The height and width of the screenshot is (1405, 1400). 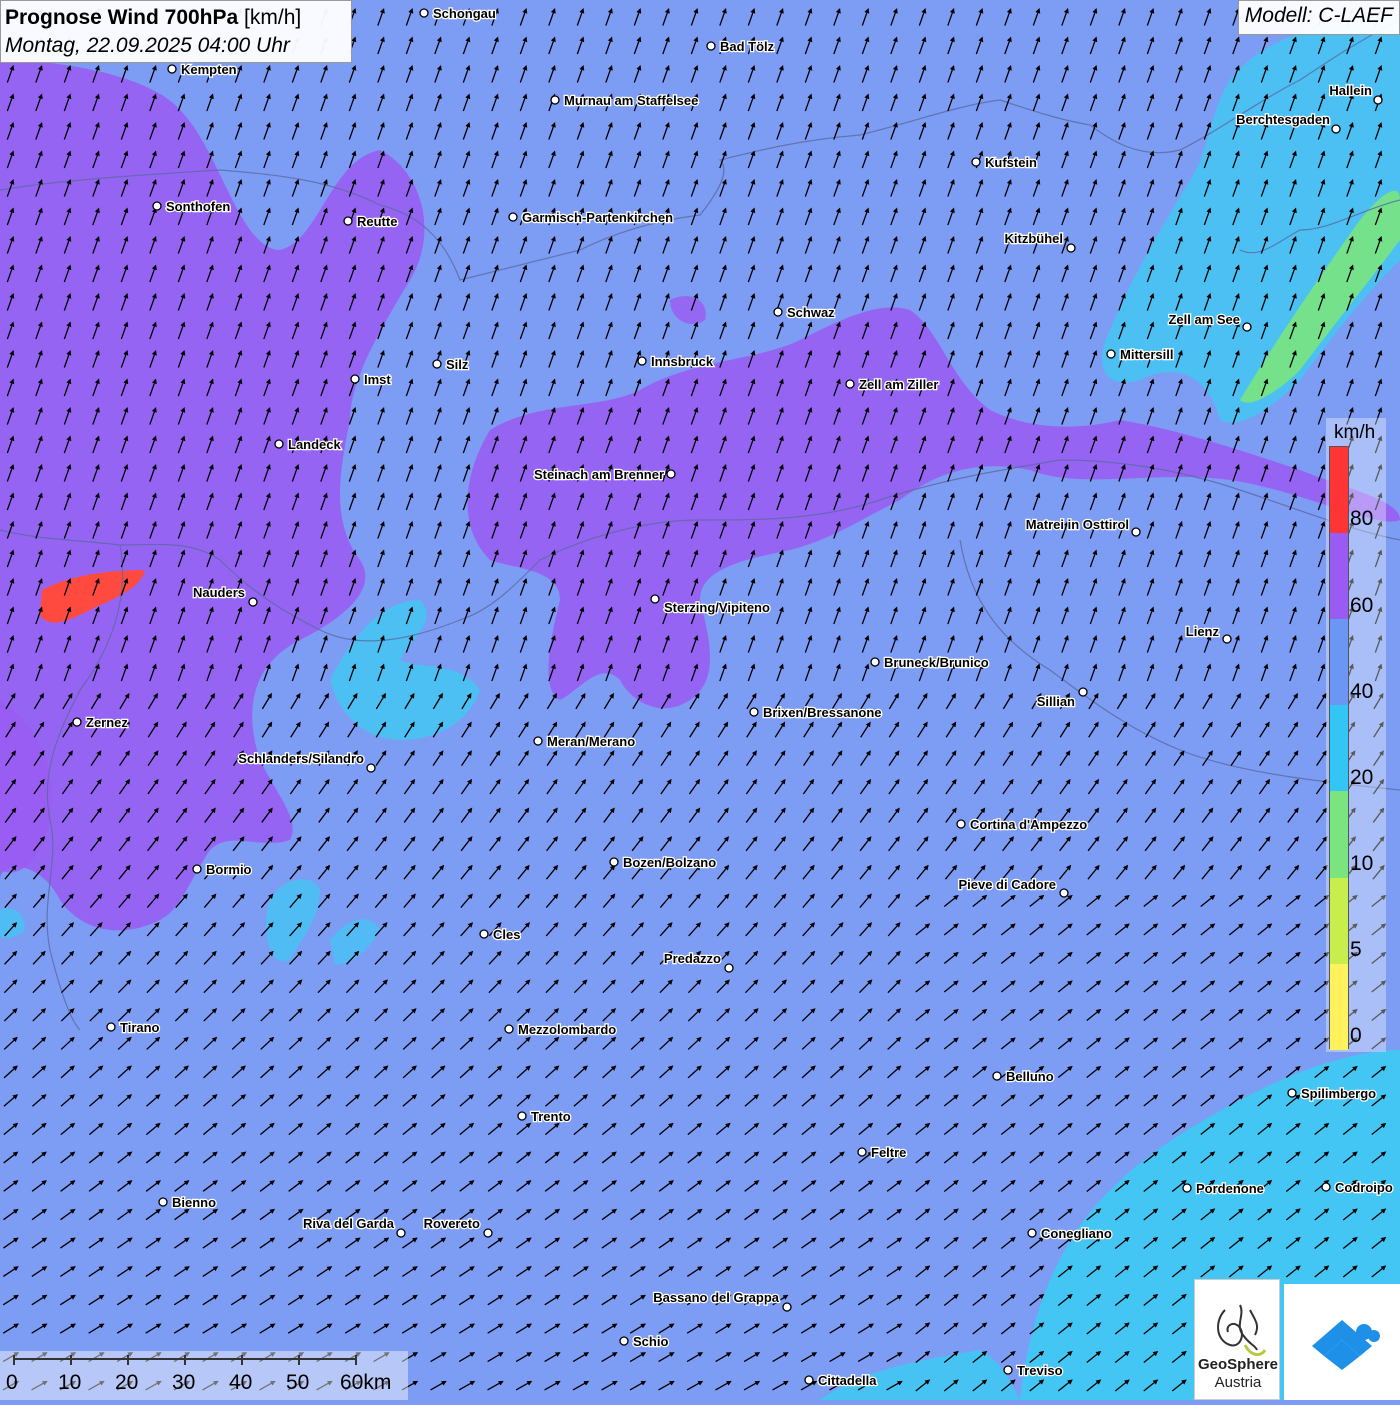 What do you see at coordinates (716, 1297) in the screenshot?
I see `place-label: Bassano del Grappa` at bounding box center [716, 1297].